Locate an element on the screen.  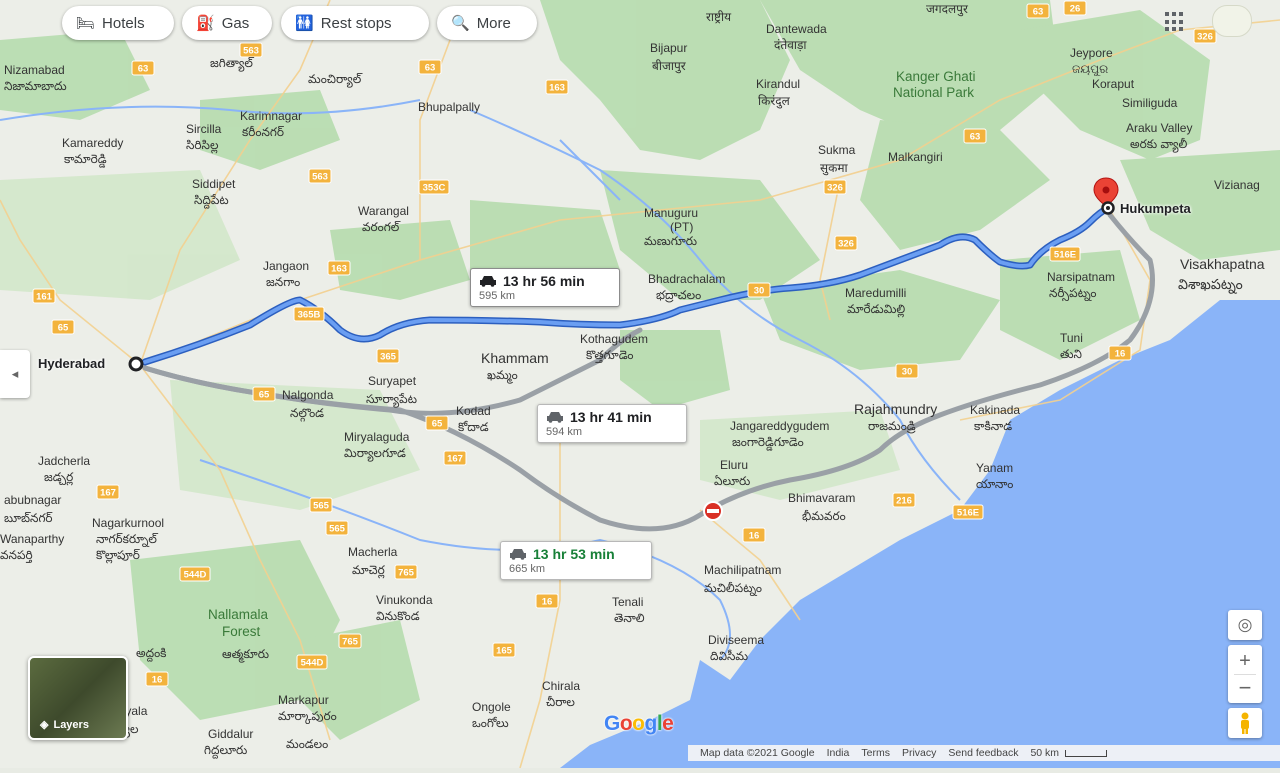
highway-shield-353C: 353C is located at coordinates (434, 187).